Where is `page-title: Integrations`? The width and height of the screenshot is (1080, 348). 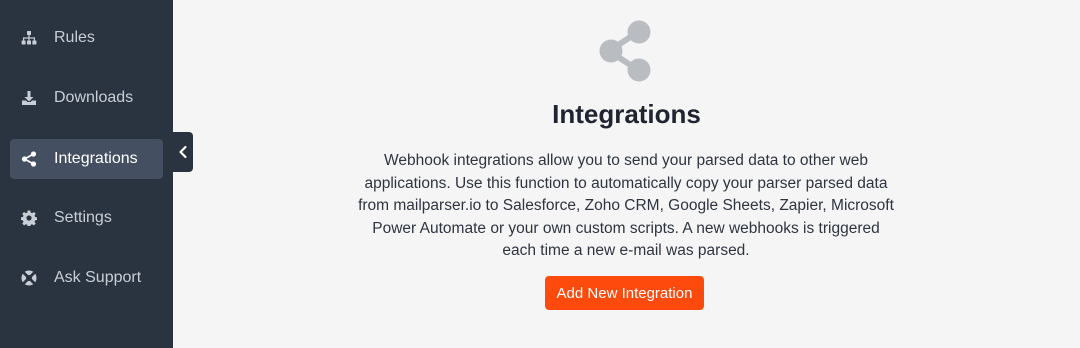
page-title: Integrations is located at coordinates (626, 114).